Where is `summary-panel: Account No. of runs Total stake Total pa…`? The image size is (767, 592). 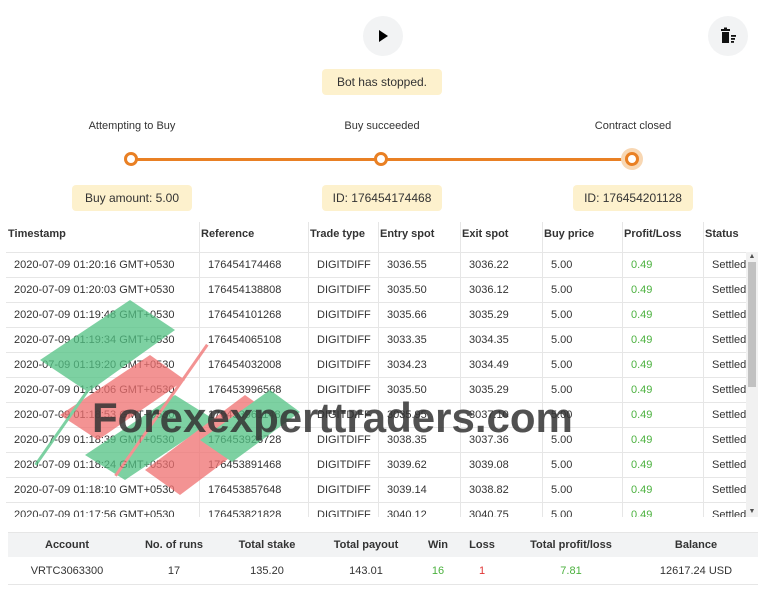
summary-panel: Account No. of runs Total stake Total pa… is located at coordinates (383, 558).